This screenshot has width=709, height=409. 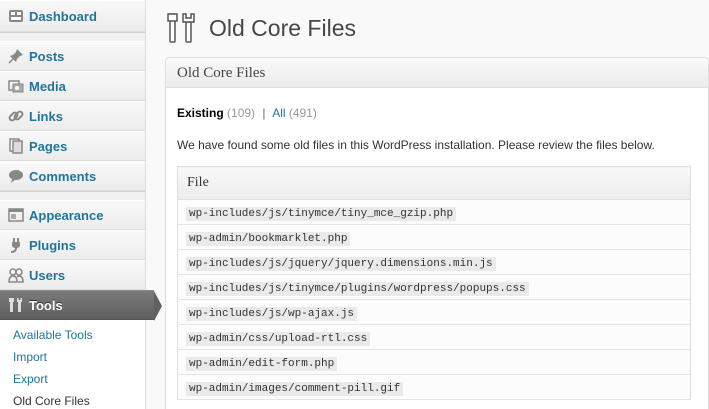 I want to click on menu-appearance: Appearance, so click(x=72, y=215).